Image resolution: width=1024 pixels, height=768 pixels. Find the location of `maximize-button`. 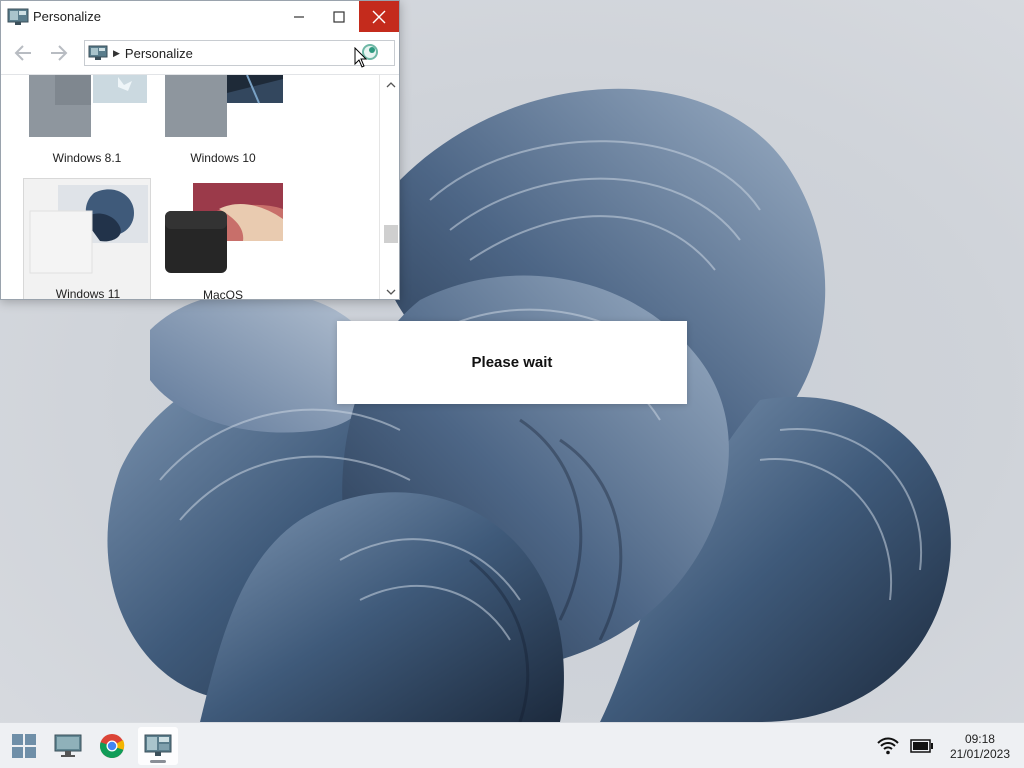

maximize-button is located at coordinates (339, 16).